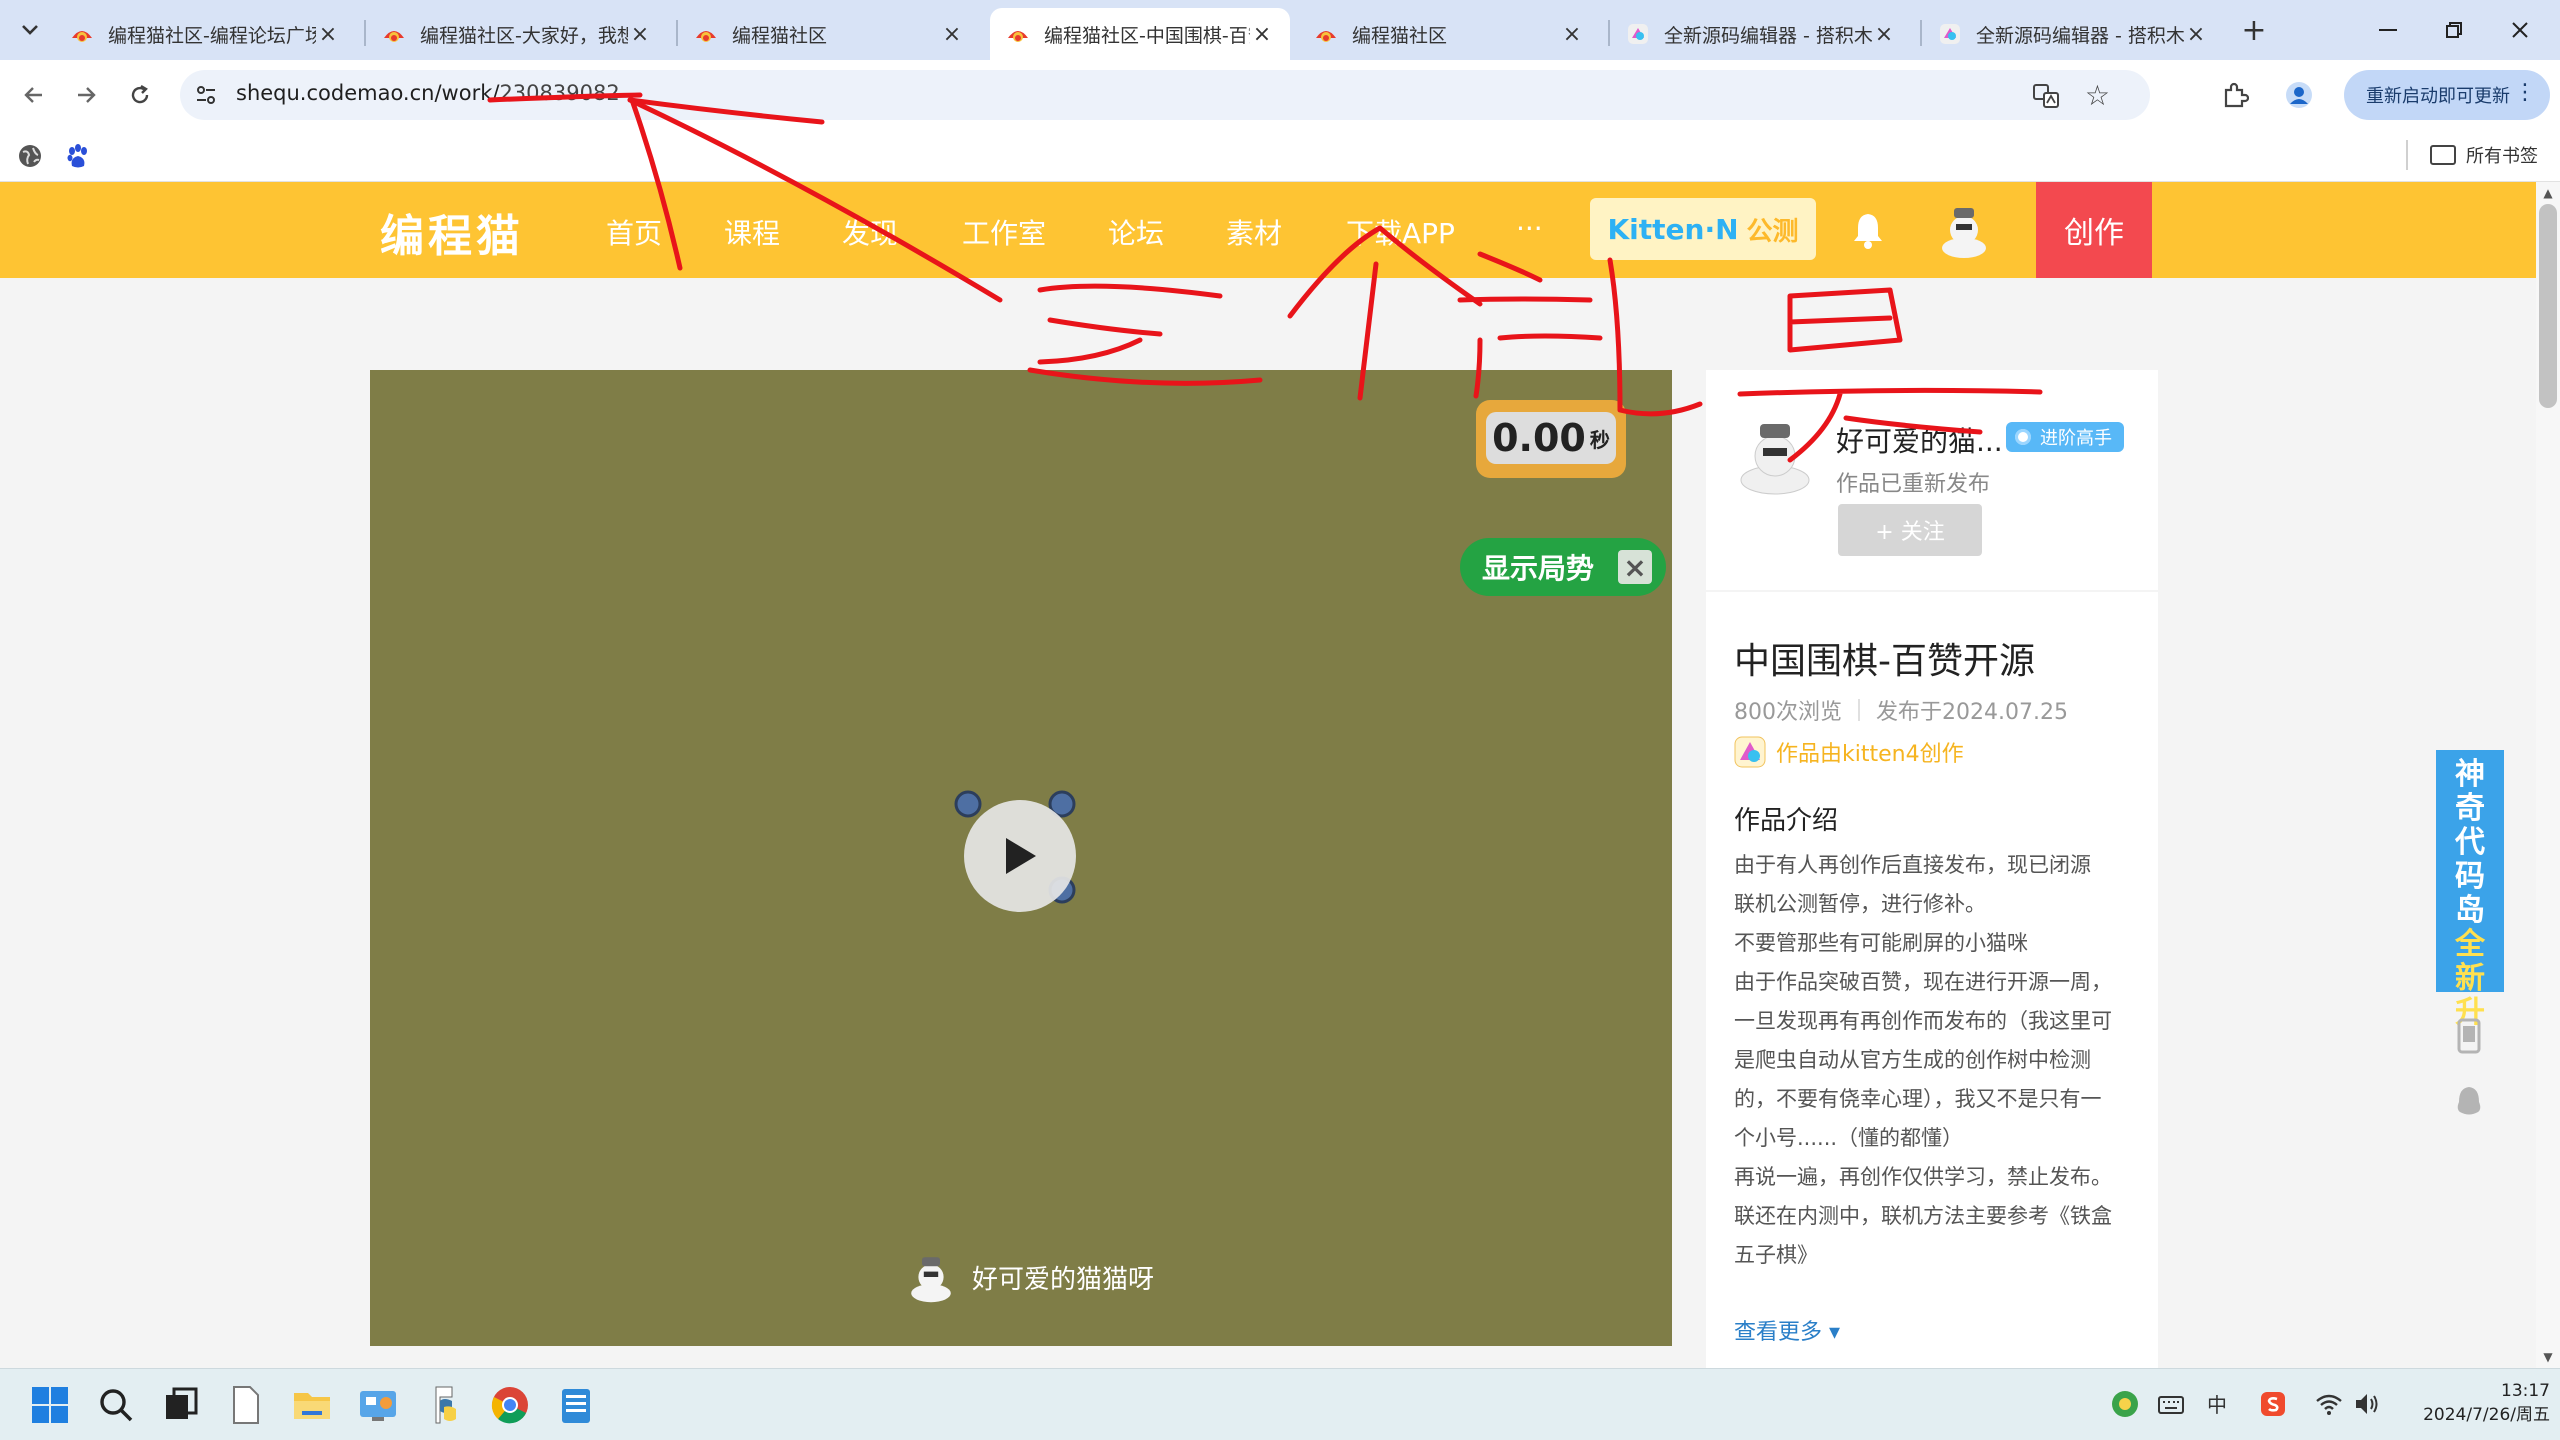 The width and height of the screenshot is (2560, 1440). Describe the element at coordinates (510, 1405) in the screenshot. I see `chrome-icon` at that location.